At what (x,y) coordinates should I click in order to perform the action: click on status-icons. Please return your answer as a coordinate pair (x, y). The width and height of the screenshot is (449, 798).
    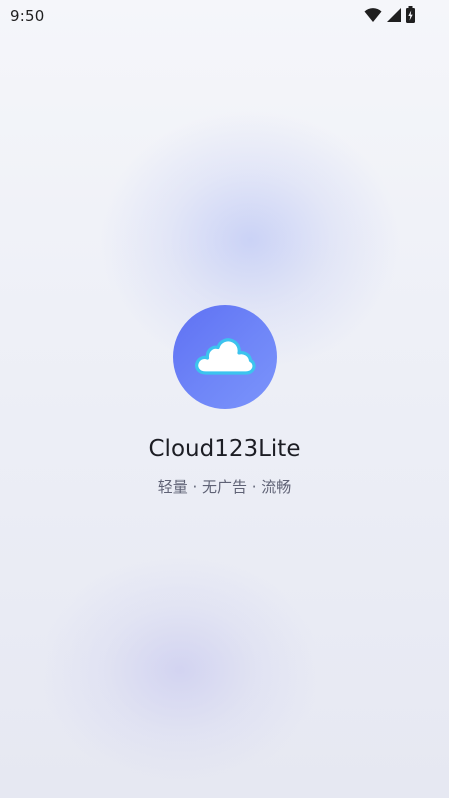
    Looking at the image, I should click on (389, 14).